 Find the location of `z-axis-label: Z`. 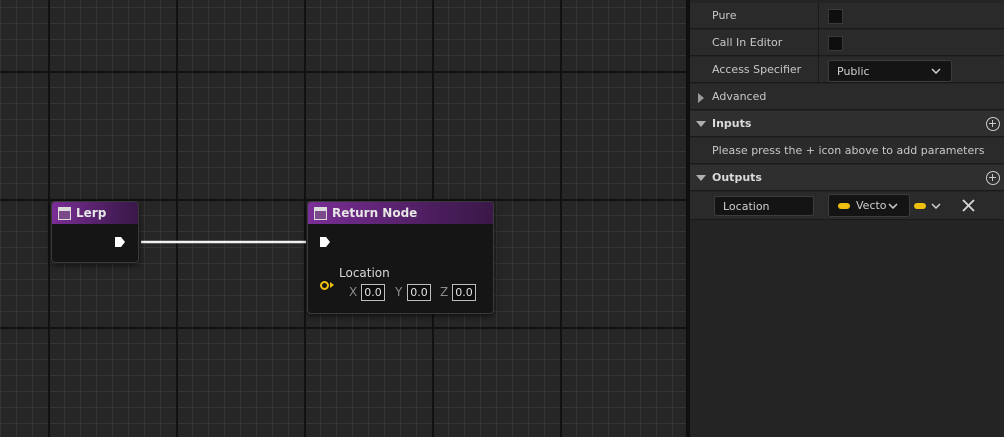

z-axis-label: Z is located at coordinates (444, 292).